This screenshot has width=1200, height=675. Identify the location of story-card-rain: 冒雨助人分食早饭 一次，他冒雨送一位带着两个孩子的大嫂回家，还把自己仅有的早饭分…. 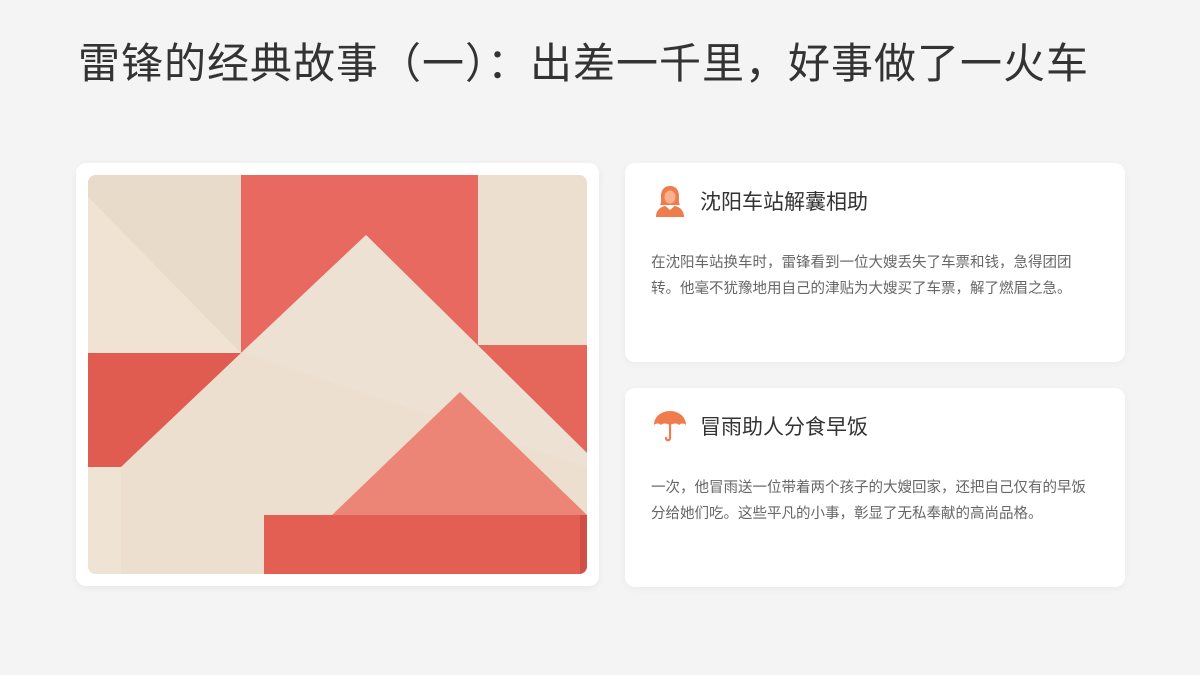
(875, 487).